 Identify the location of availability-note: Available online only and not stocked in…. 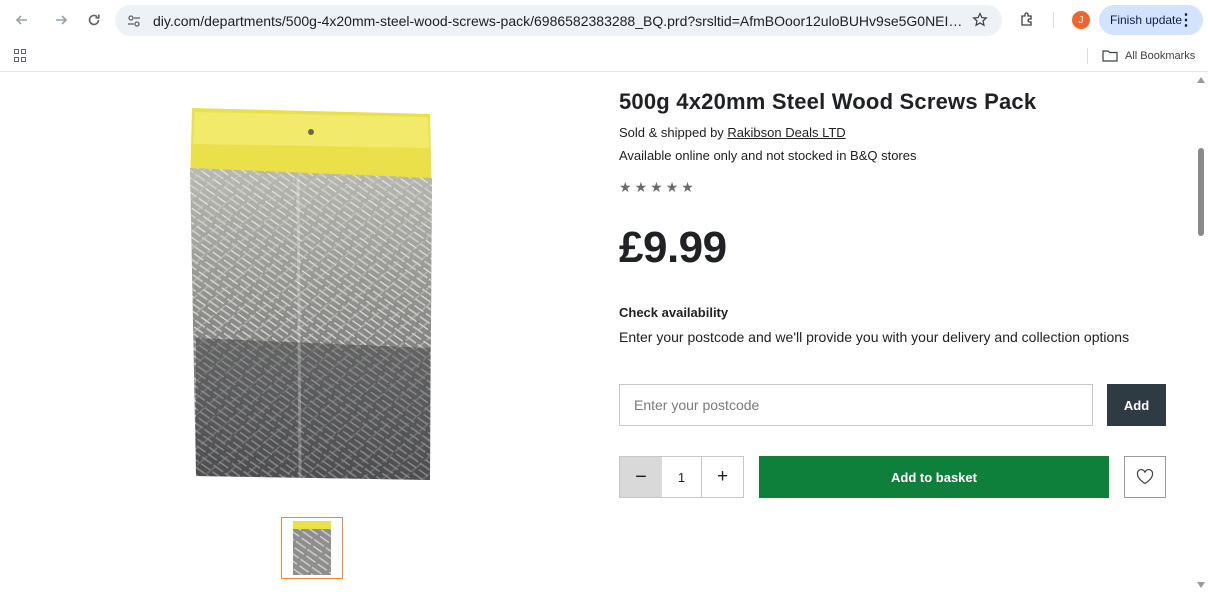
(768, 155).